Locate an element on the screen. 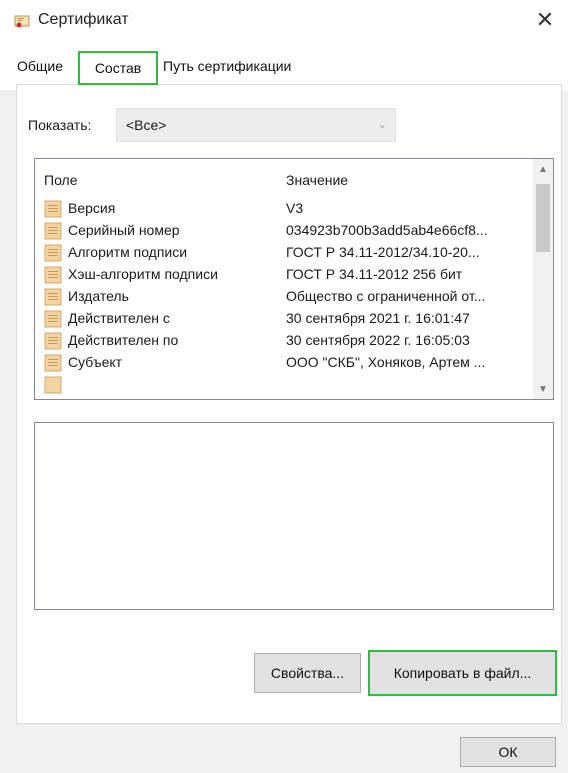  show-select-value: <Все> is located at coordinates (146, 125).